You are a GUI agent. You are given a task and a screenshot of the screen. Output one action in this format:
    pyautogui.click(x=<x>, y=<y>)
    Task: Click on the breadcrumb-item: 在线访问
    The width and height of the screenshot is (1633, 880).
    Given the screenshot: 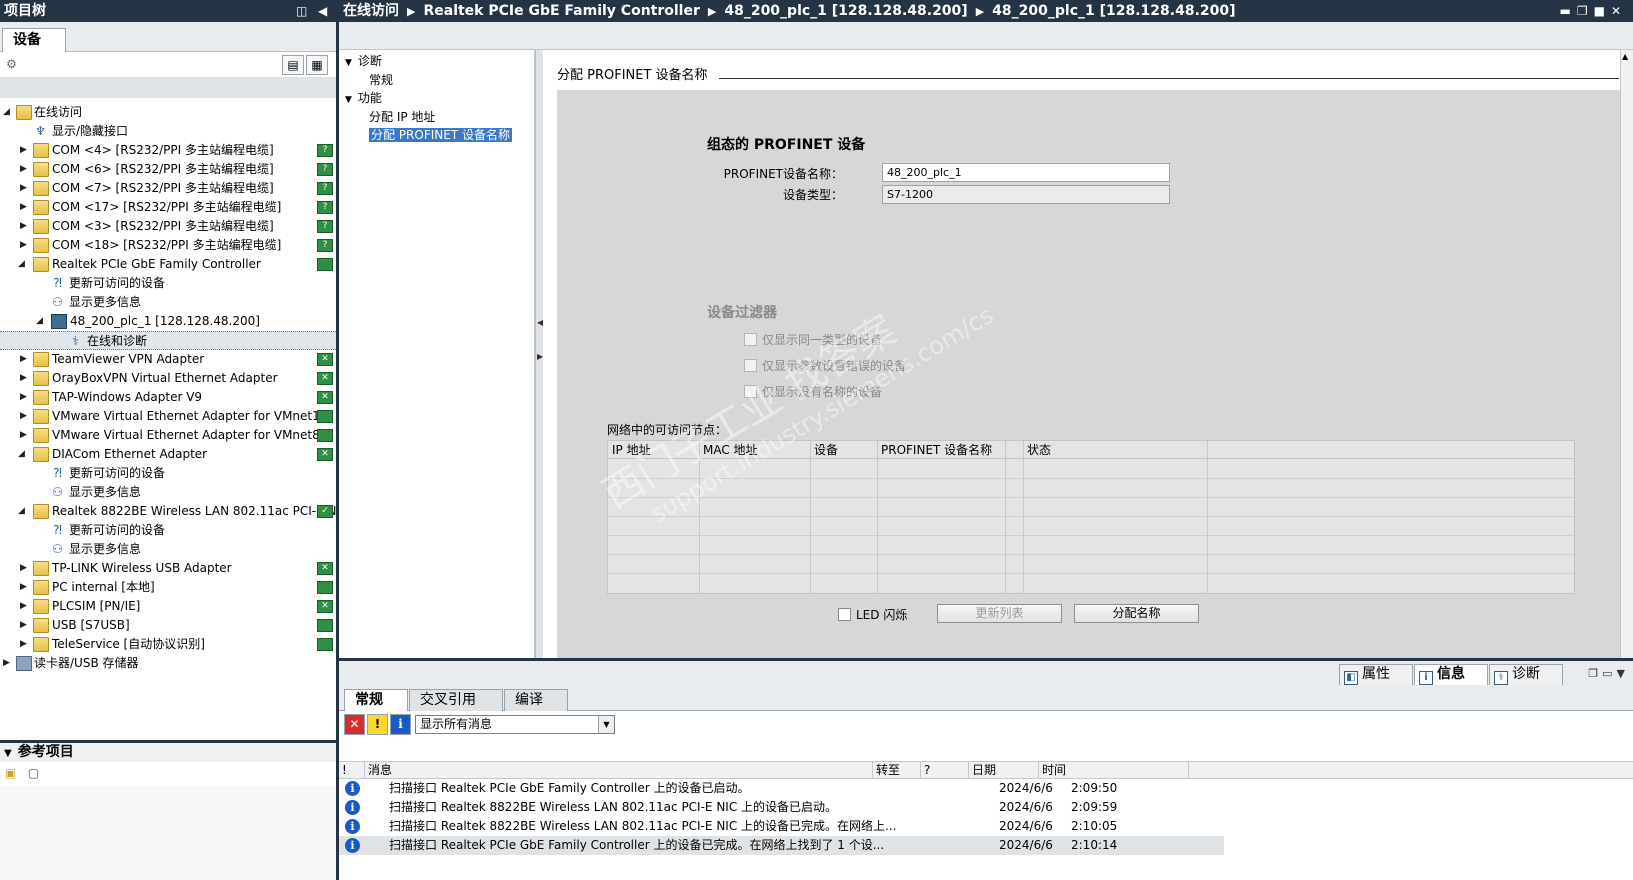 What is the action you would take?
    pyautogui.click(x=371, y=11)
    